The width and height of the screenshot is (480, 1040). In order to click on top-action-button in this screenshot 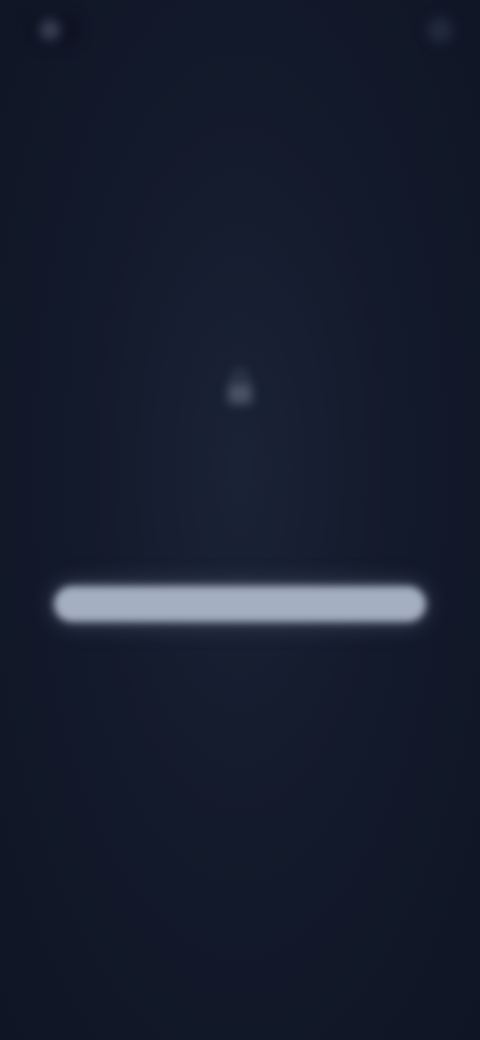, I will do `click(440, 30)`.